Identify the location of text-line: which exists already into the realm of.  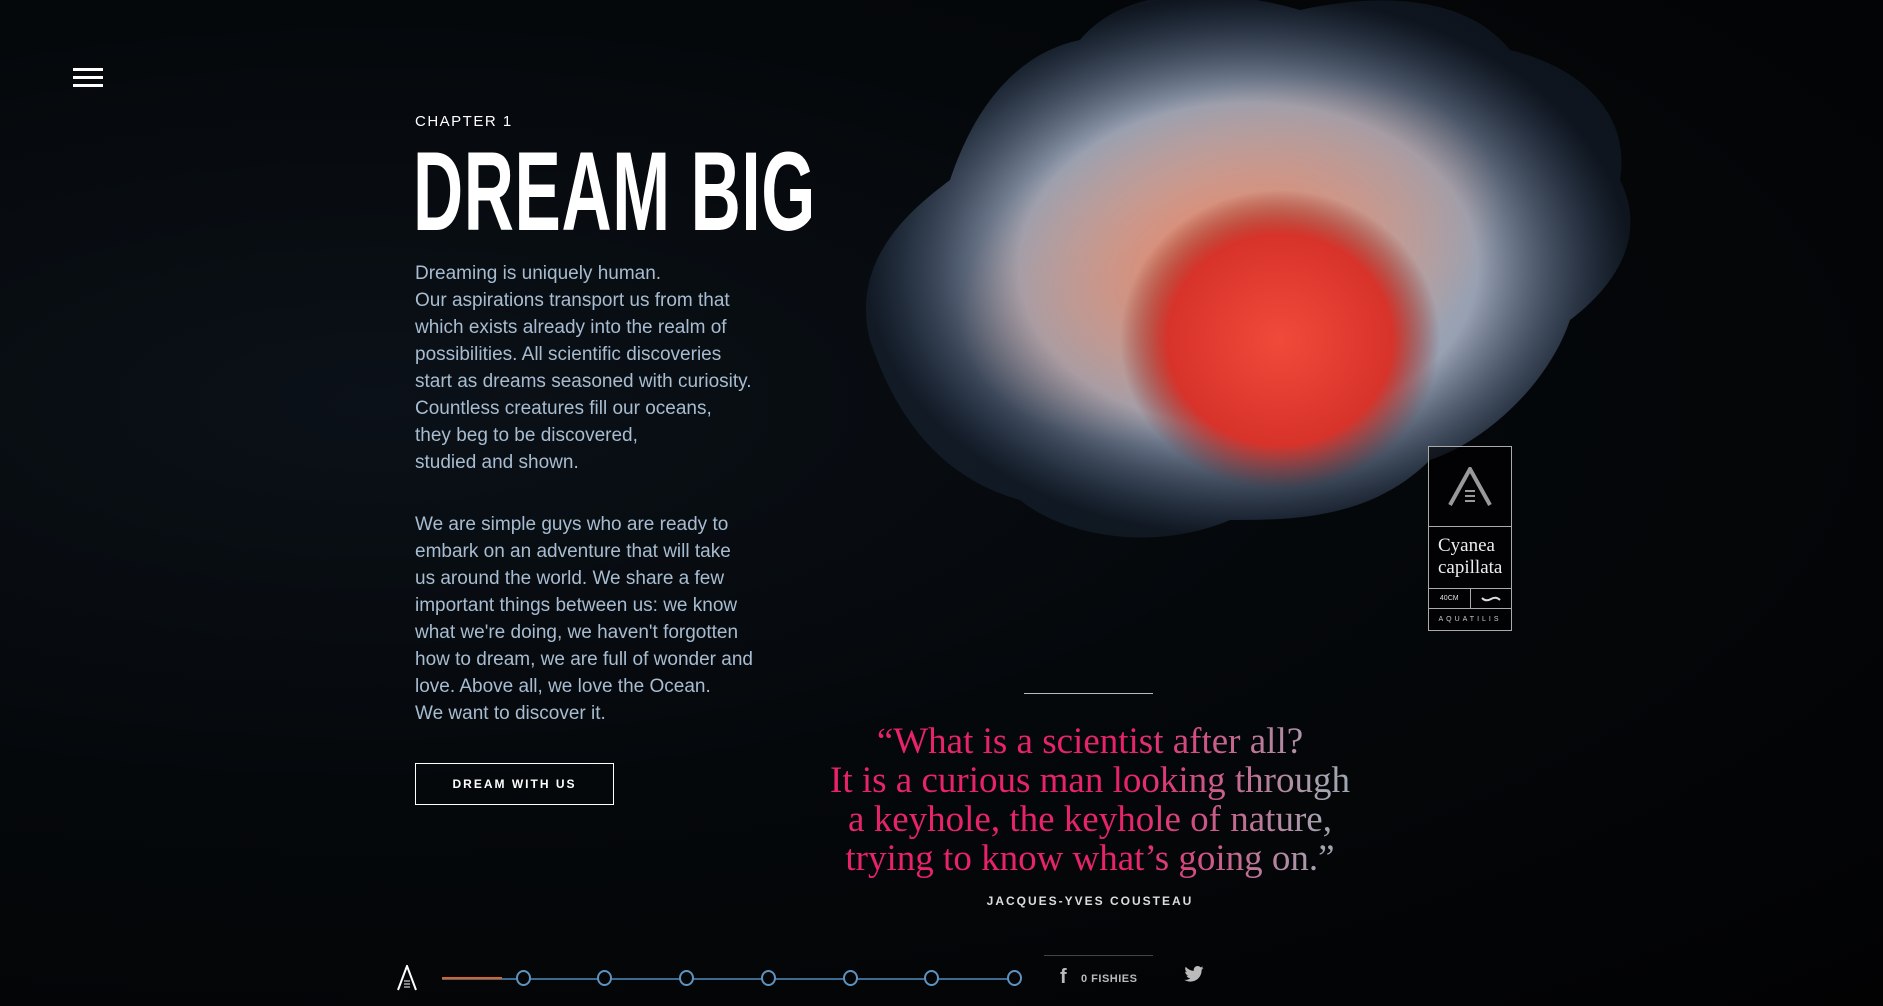
(571, 327).